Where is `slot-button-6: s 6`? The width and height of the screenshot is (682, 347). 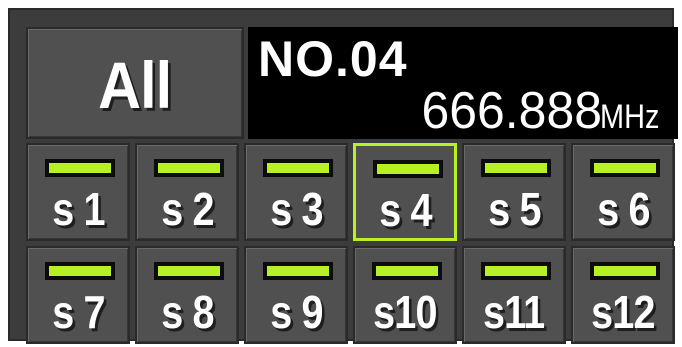 slot-button-6: s 6 is located at coordinates (623, 192).